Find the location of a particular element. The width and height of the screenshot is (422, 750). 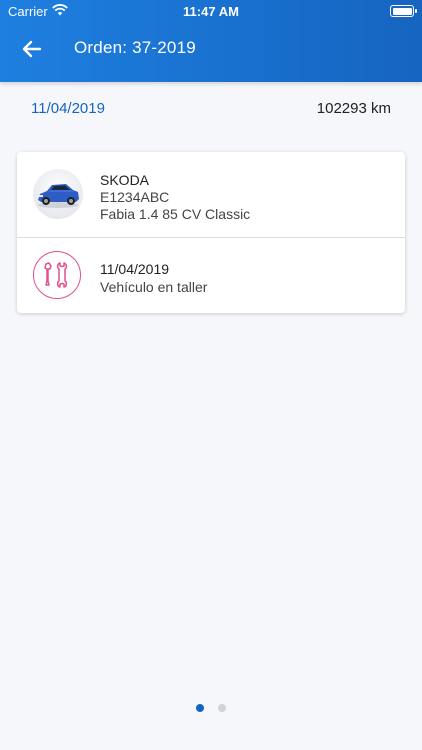

car-photo is located at coordinates (58, 194).